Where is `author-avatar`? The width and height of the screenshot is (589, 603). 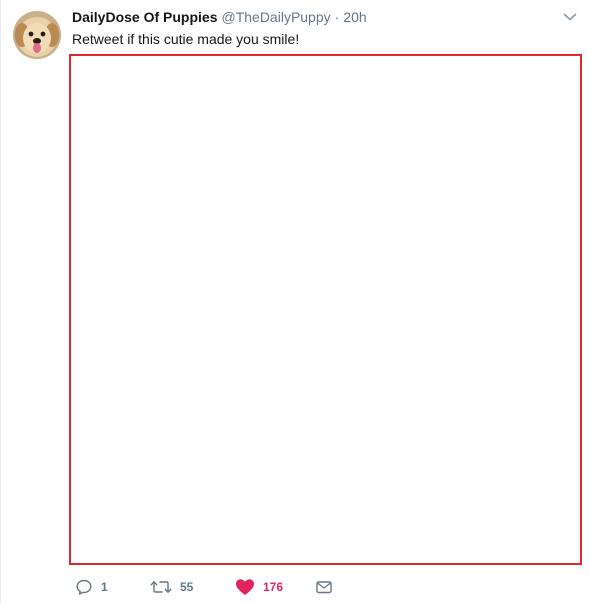
author-avatar is located at coordinates (37, 35).